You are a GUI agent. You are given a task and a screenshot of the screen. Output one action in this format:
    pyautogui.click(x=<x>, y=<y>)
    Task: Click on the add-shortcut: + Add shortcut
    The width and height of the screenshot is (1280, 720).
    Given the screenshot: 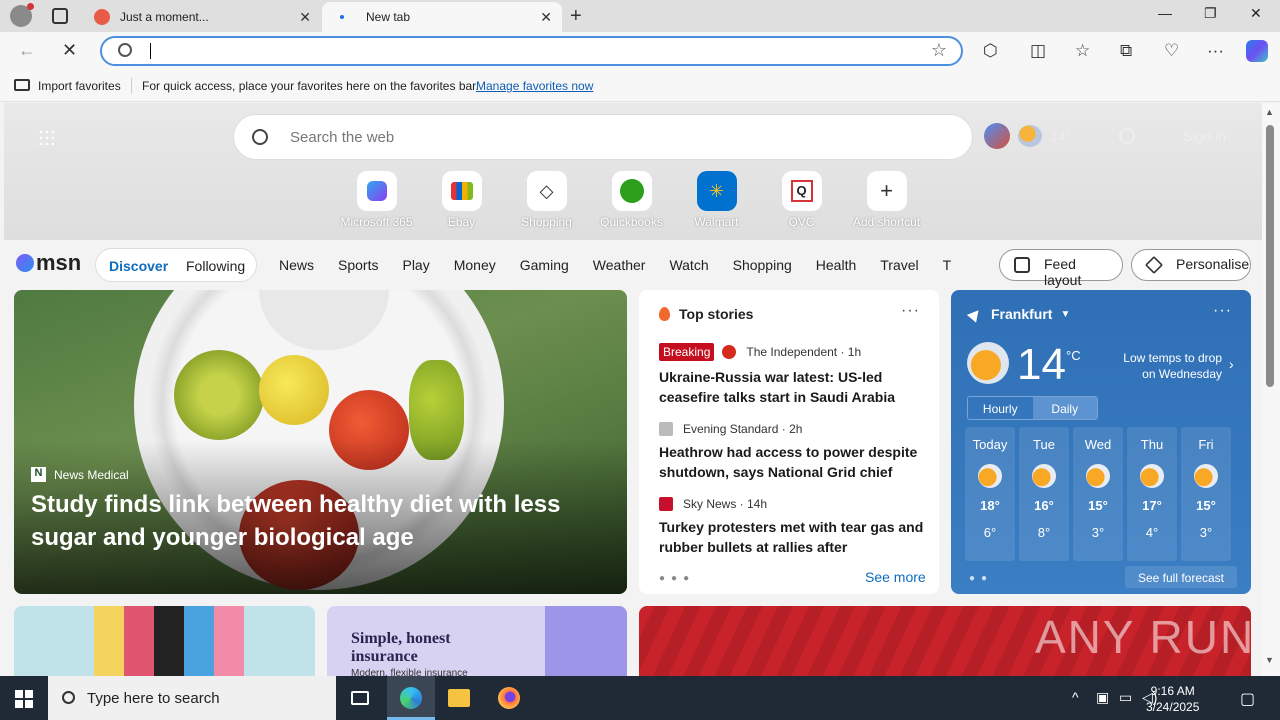 What is the action you would take?
    pyautogui.click(x=886, y=200)
    